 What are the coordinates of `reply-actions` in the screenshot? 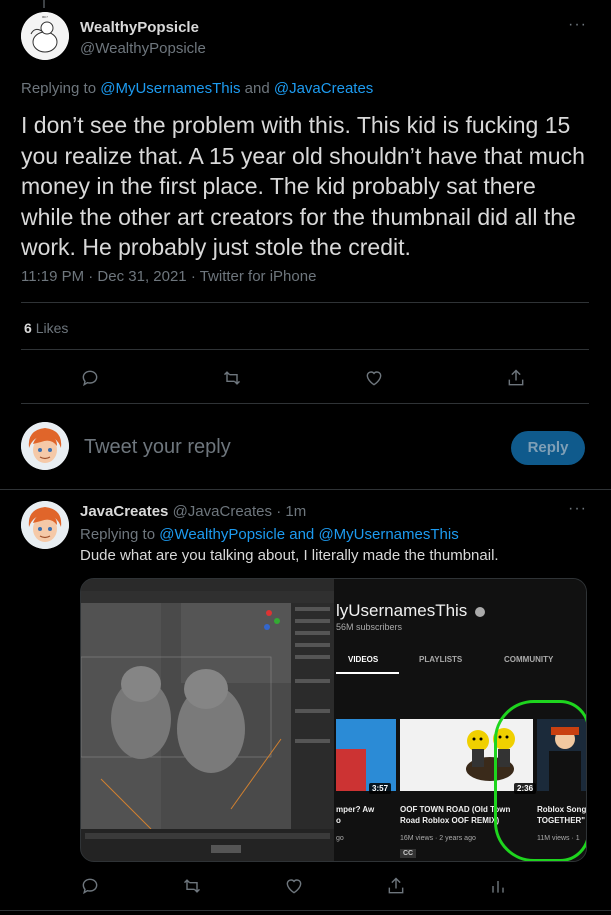 It's located at (305, 888).